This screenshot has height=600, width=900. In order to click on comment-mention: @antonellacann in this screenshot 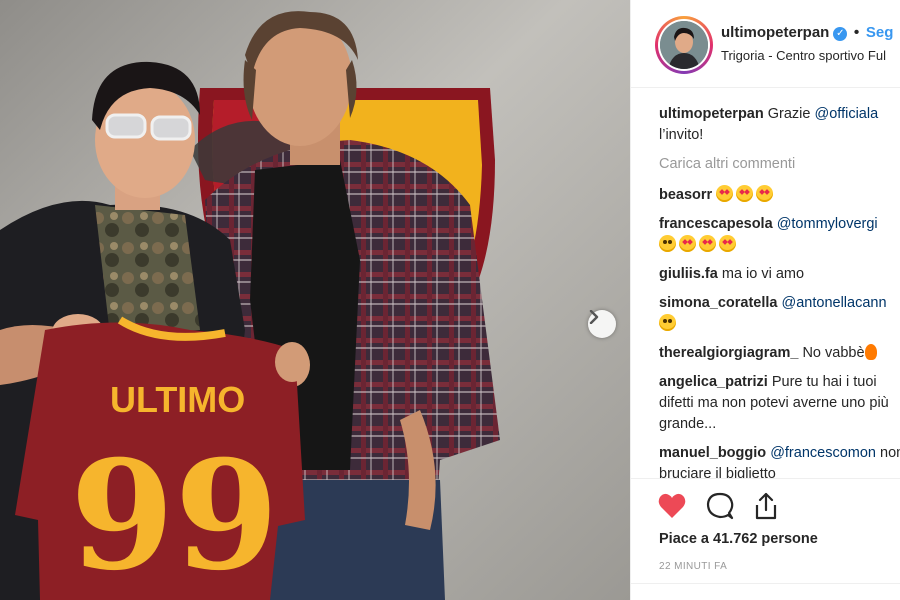, I will do `click(834, 303)`.